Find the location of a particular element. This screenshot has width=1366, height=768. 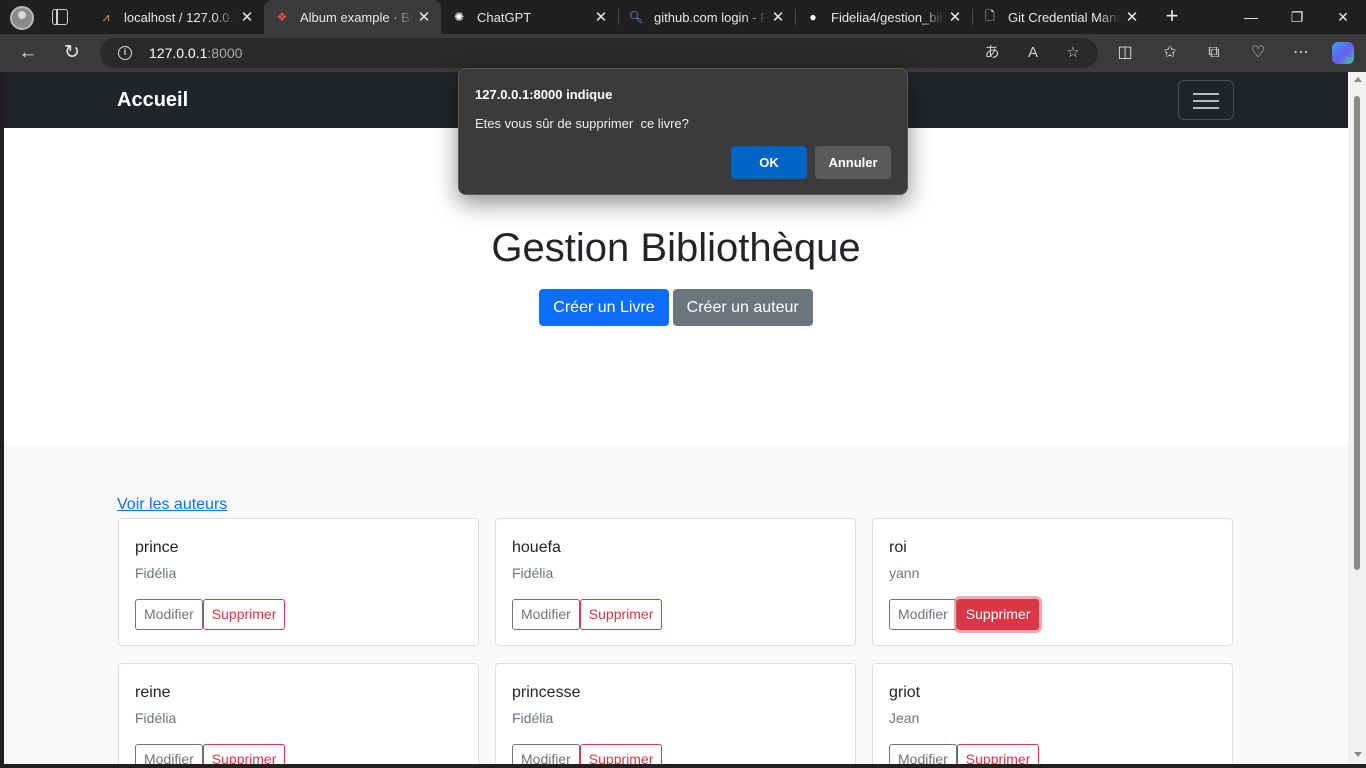

book-author: Jean is located at coordinates (904, 718).